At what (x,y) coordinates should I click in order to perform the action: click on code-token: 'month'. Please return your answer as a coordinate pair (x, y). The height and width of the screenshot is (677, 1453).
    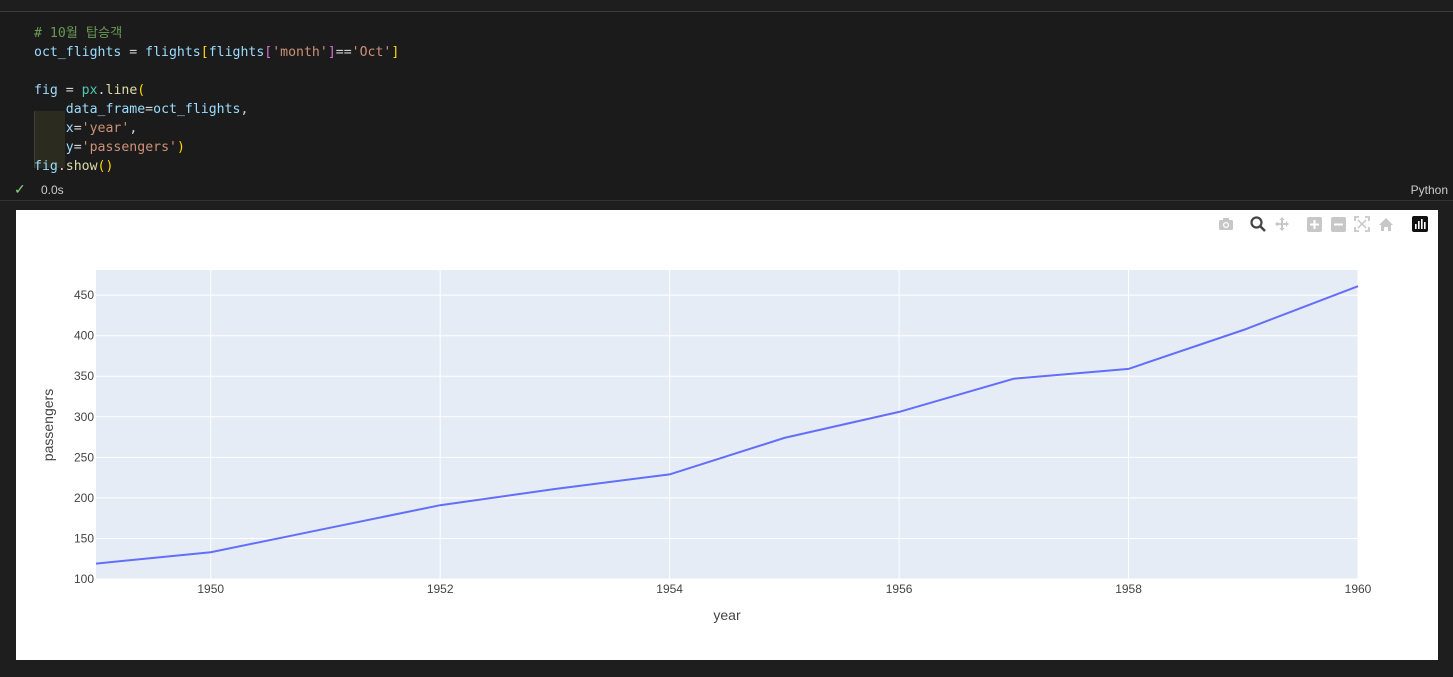
    Looking at the image, I should click on (300, 52).